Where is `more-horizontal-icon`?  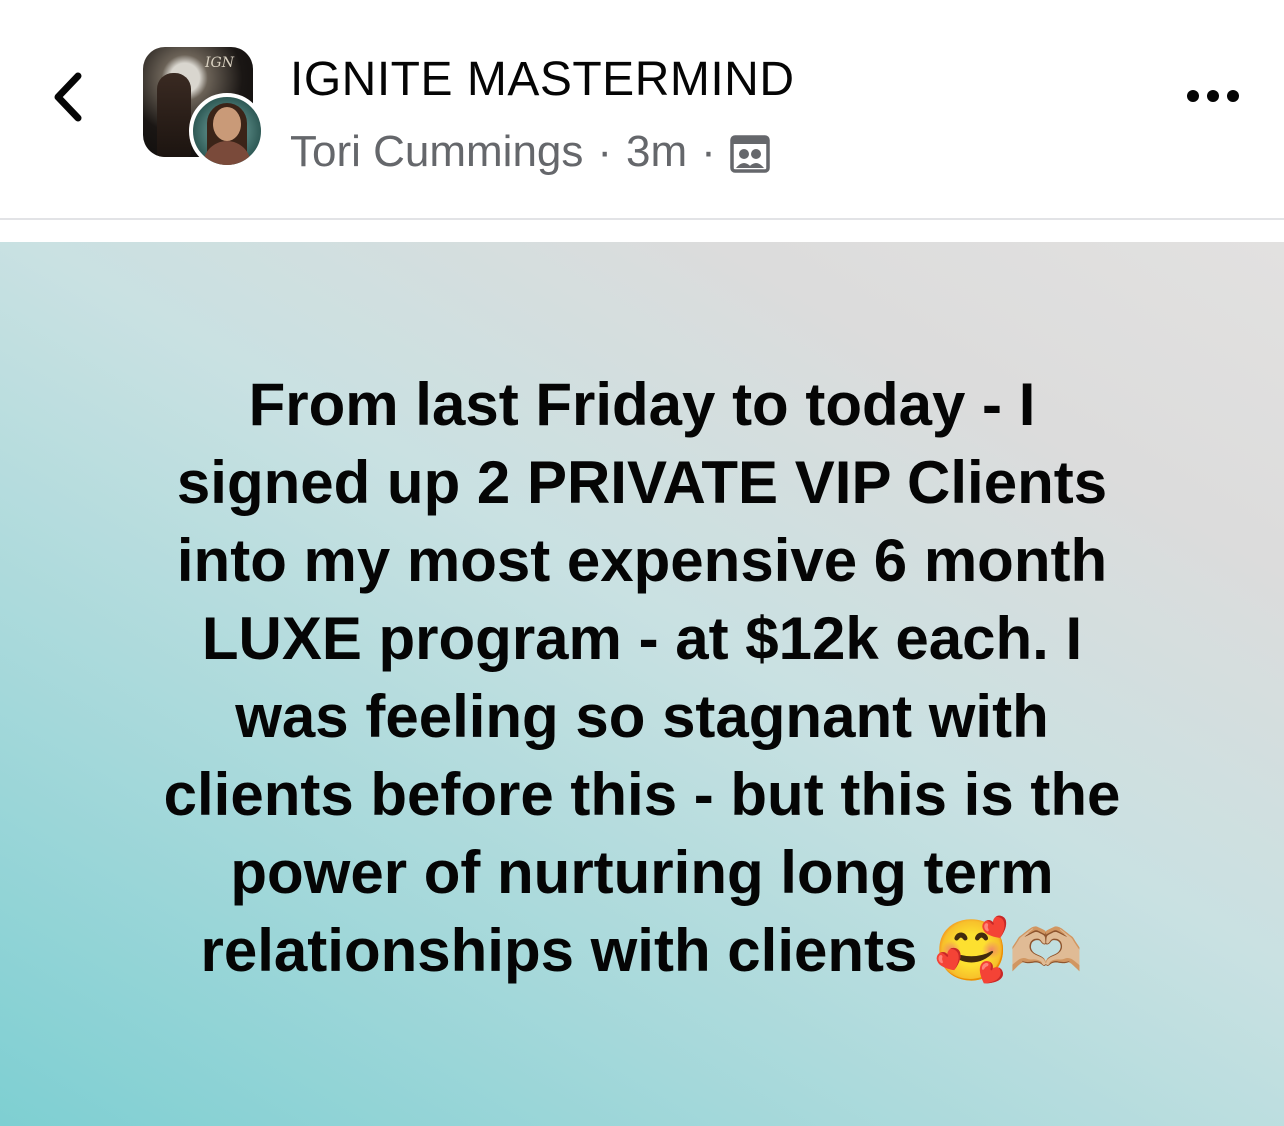
more-horizontal-icon is located at coordinates (1213, 96).